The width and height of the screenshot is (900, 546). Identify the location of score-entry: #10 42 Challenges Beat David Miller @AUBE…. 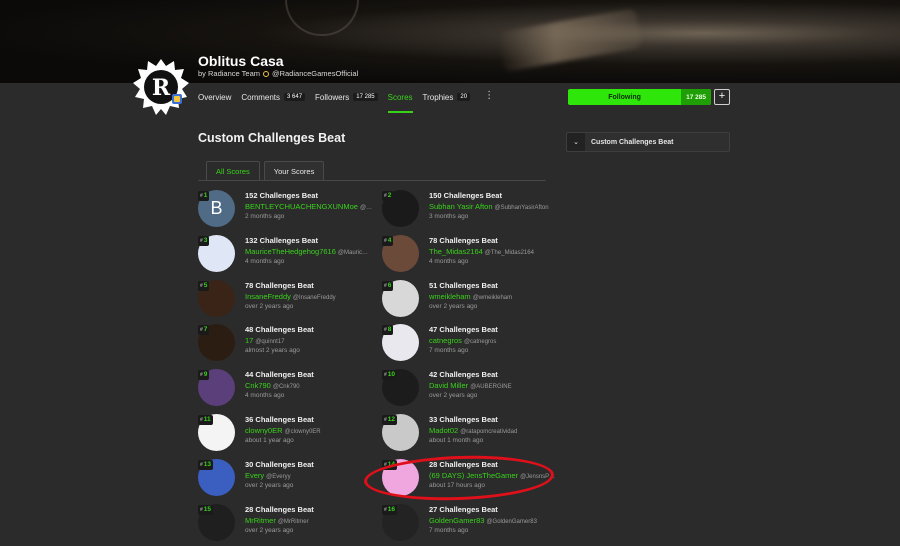
(469, 389).